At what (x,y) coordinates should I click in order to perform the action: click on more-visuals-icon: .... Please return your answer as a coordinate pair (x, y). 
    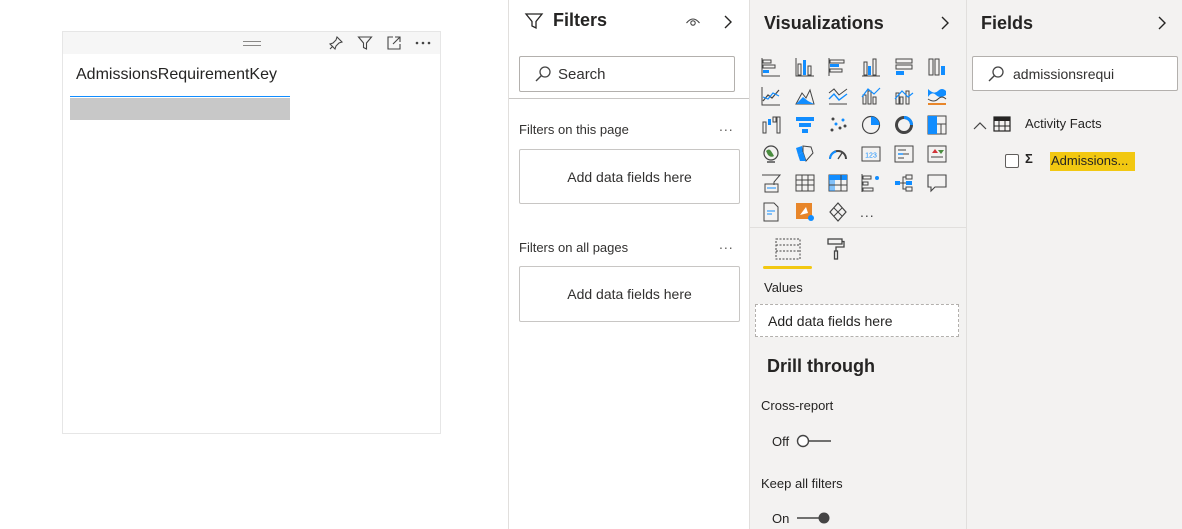
    Looking at the image, I should click on (871, 212).